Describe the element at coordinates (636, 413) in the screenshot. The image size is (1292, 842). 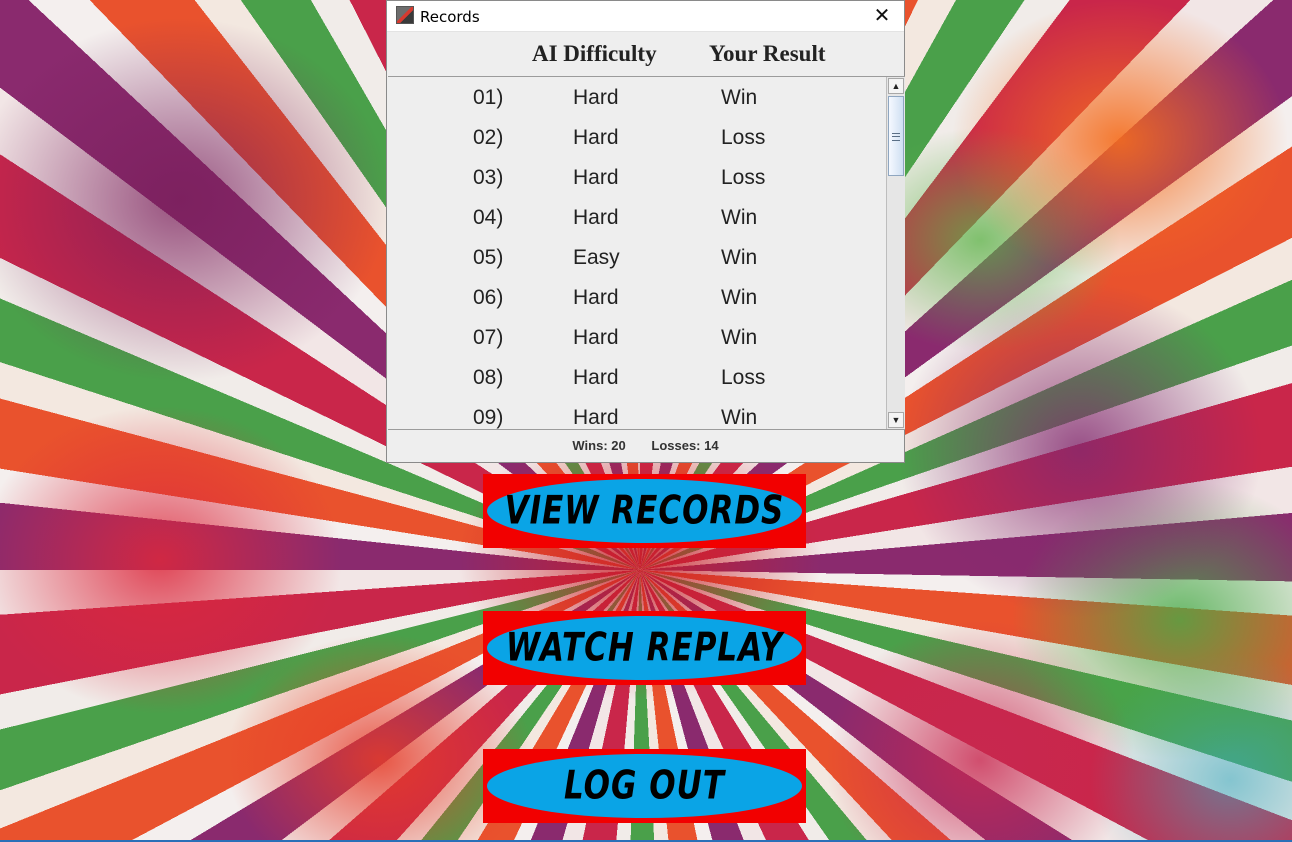
I see `record-row: 09) Hard Win` at that location.